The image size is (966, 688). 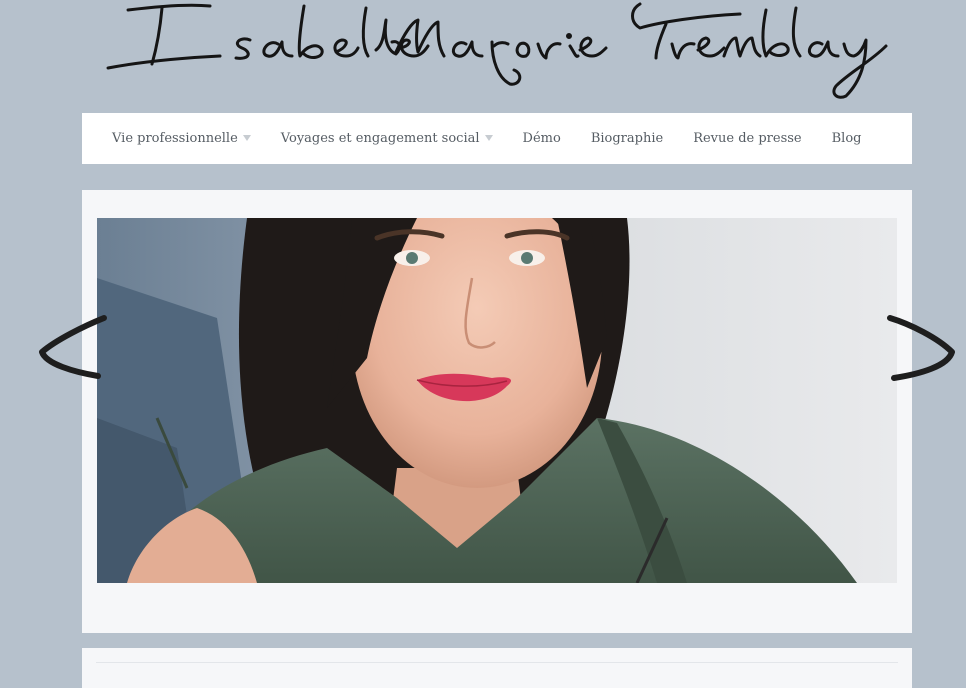 I want to click on slider-previous-button, so click(x=72, y=348).